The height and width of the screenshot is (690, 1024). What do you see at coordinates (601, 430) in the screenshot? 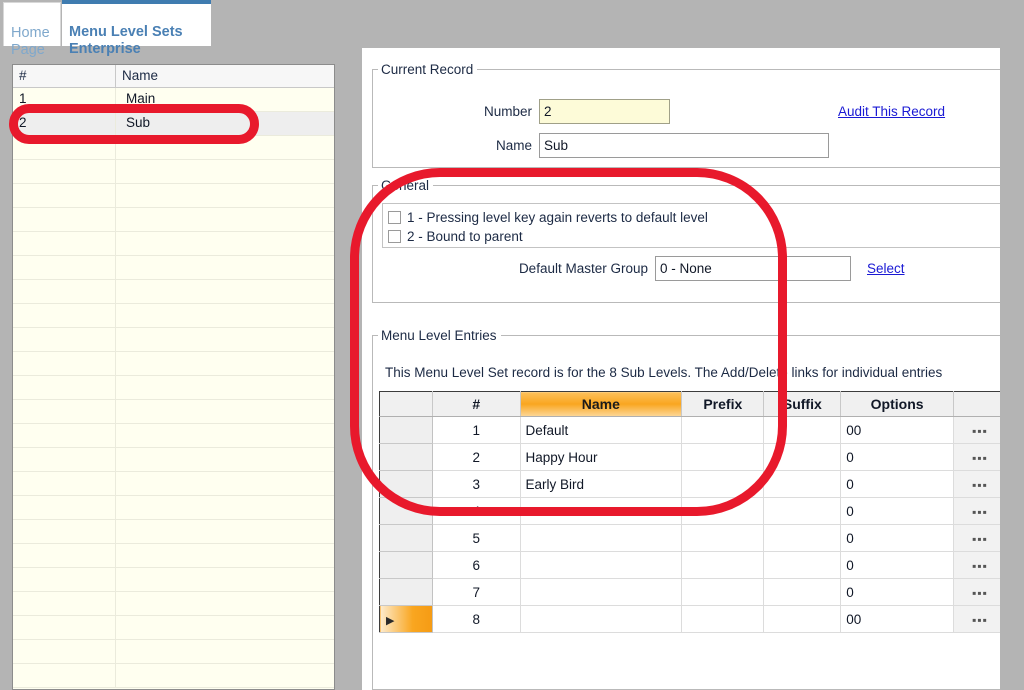
I see `cell-name: Default` at bounding box center [601, 430].